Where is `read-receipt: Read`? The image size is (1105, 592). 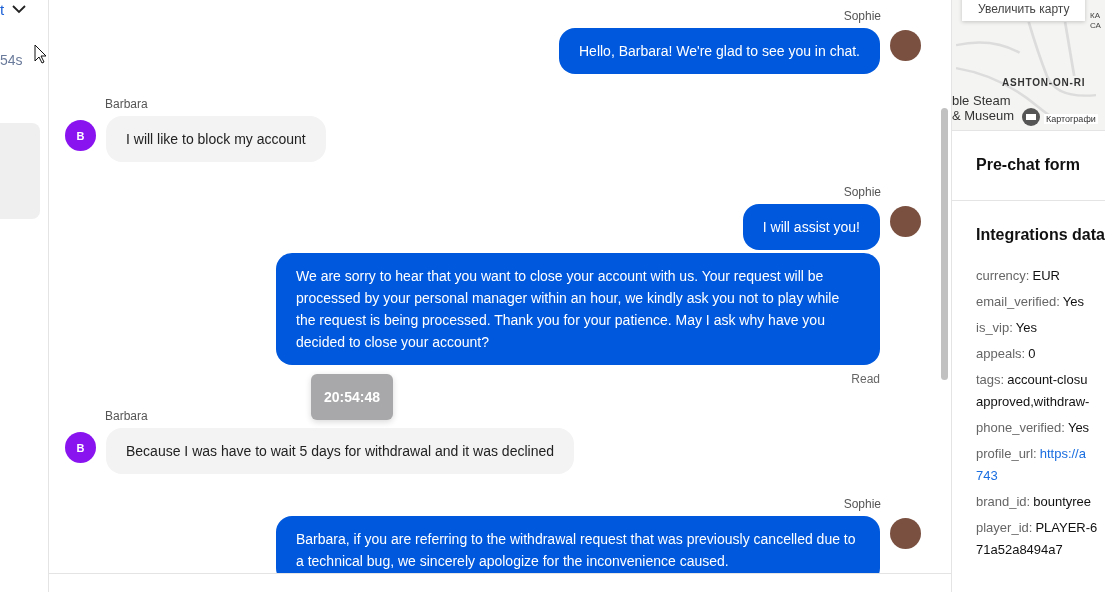
read-receipt: Read is located at coordinates (865, 379).